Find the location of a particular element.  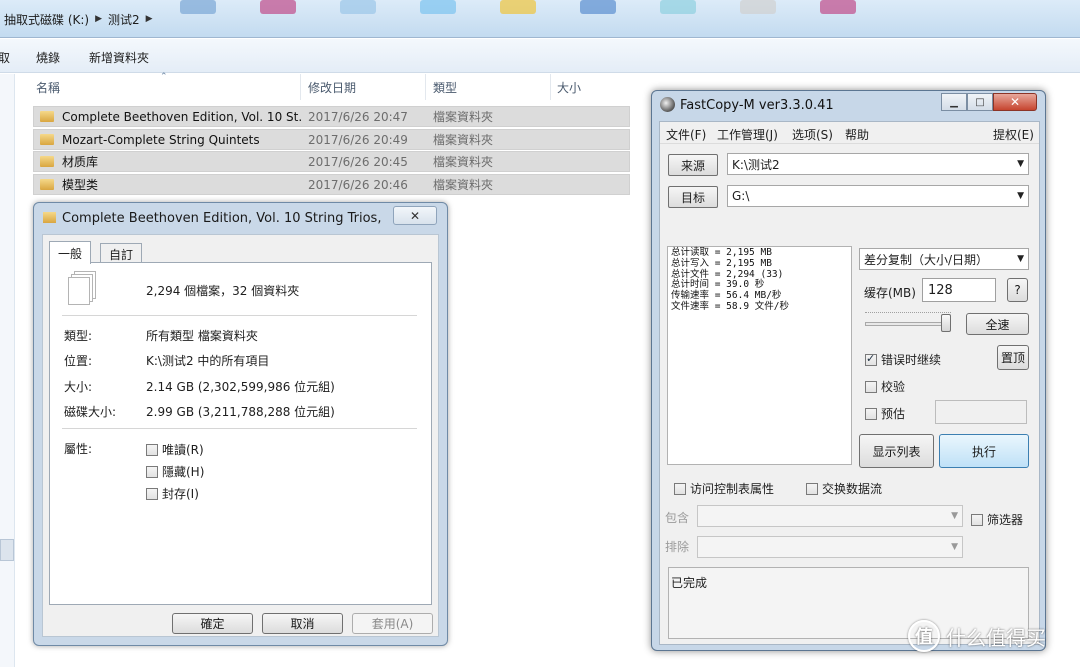

execute-button: 执行 is located at coordinates (984, 451).